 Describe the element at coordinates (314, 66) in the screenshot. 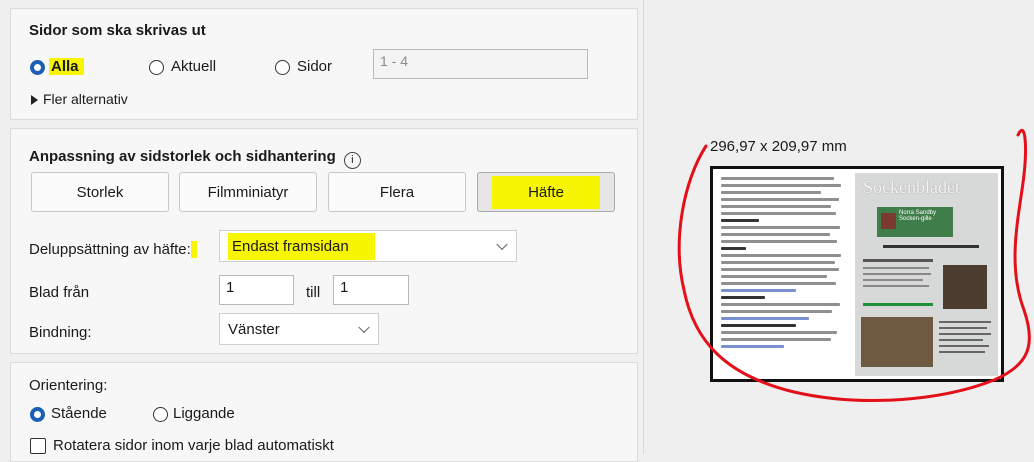

I see `radio-pages-label: Sidor` at that location.